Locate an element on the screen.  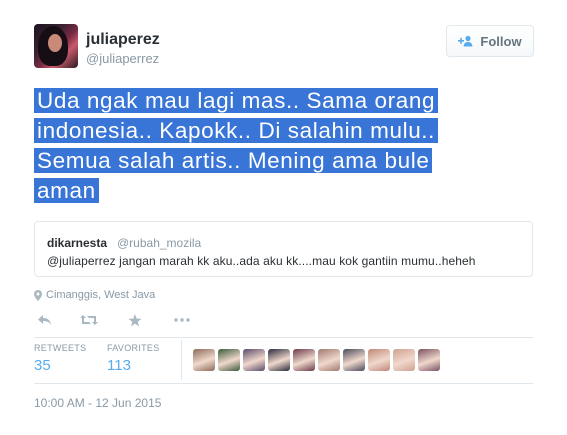
location-label: Cimanggis, West Java is located at coordinates (101, 295).